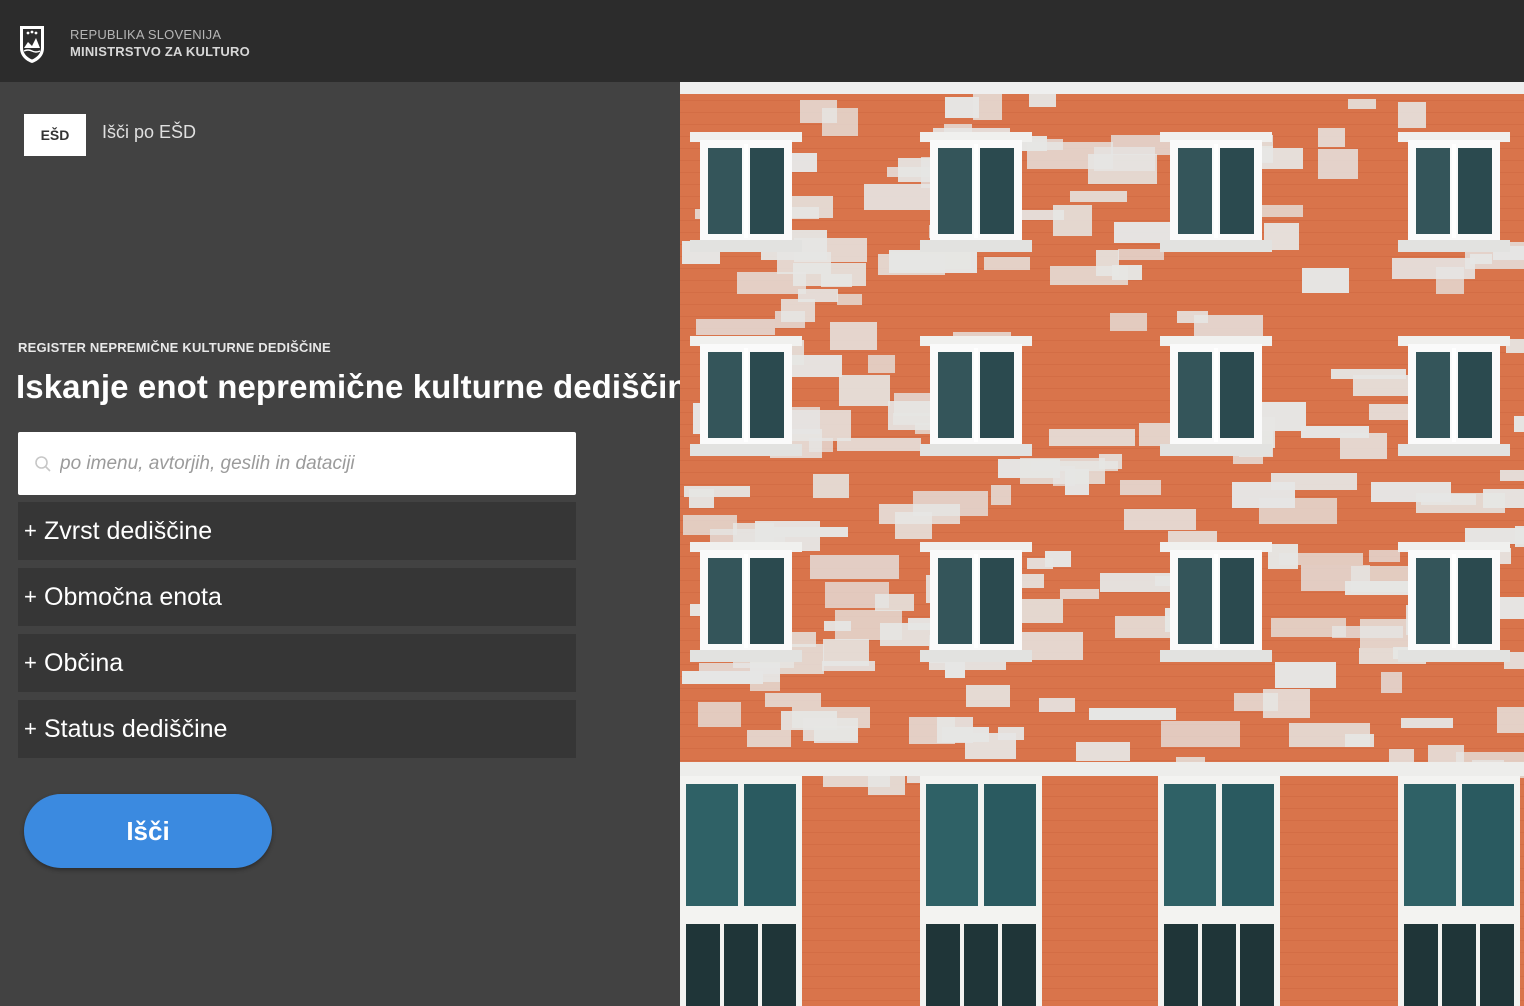  What do you see at coordinates (128, 530) in the screenshot?
I see `filter-label: Zvrst dediščine` at bounding box center [128, 530].